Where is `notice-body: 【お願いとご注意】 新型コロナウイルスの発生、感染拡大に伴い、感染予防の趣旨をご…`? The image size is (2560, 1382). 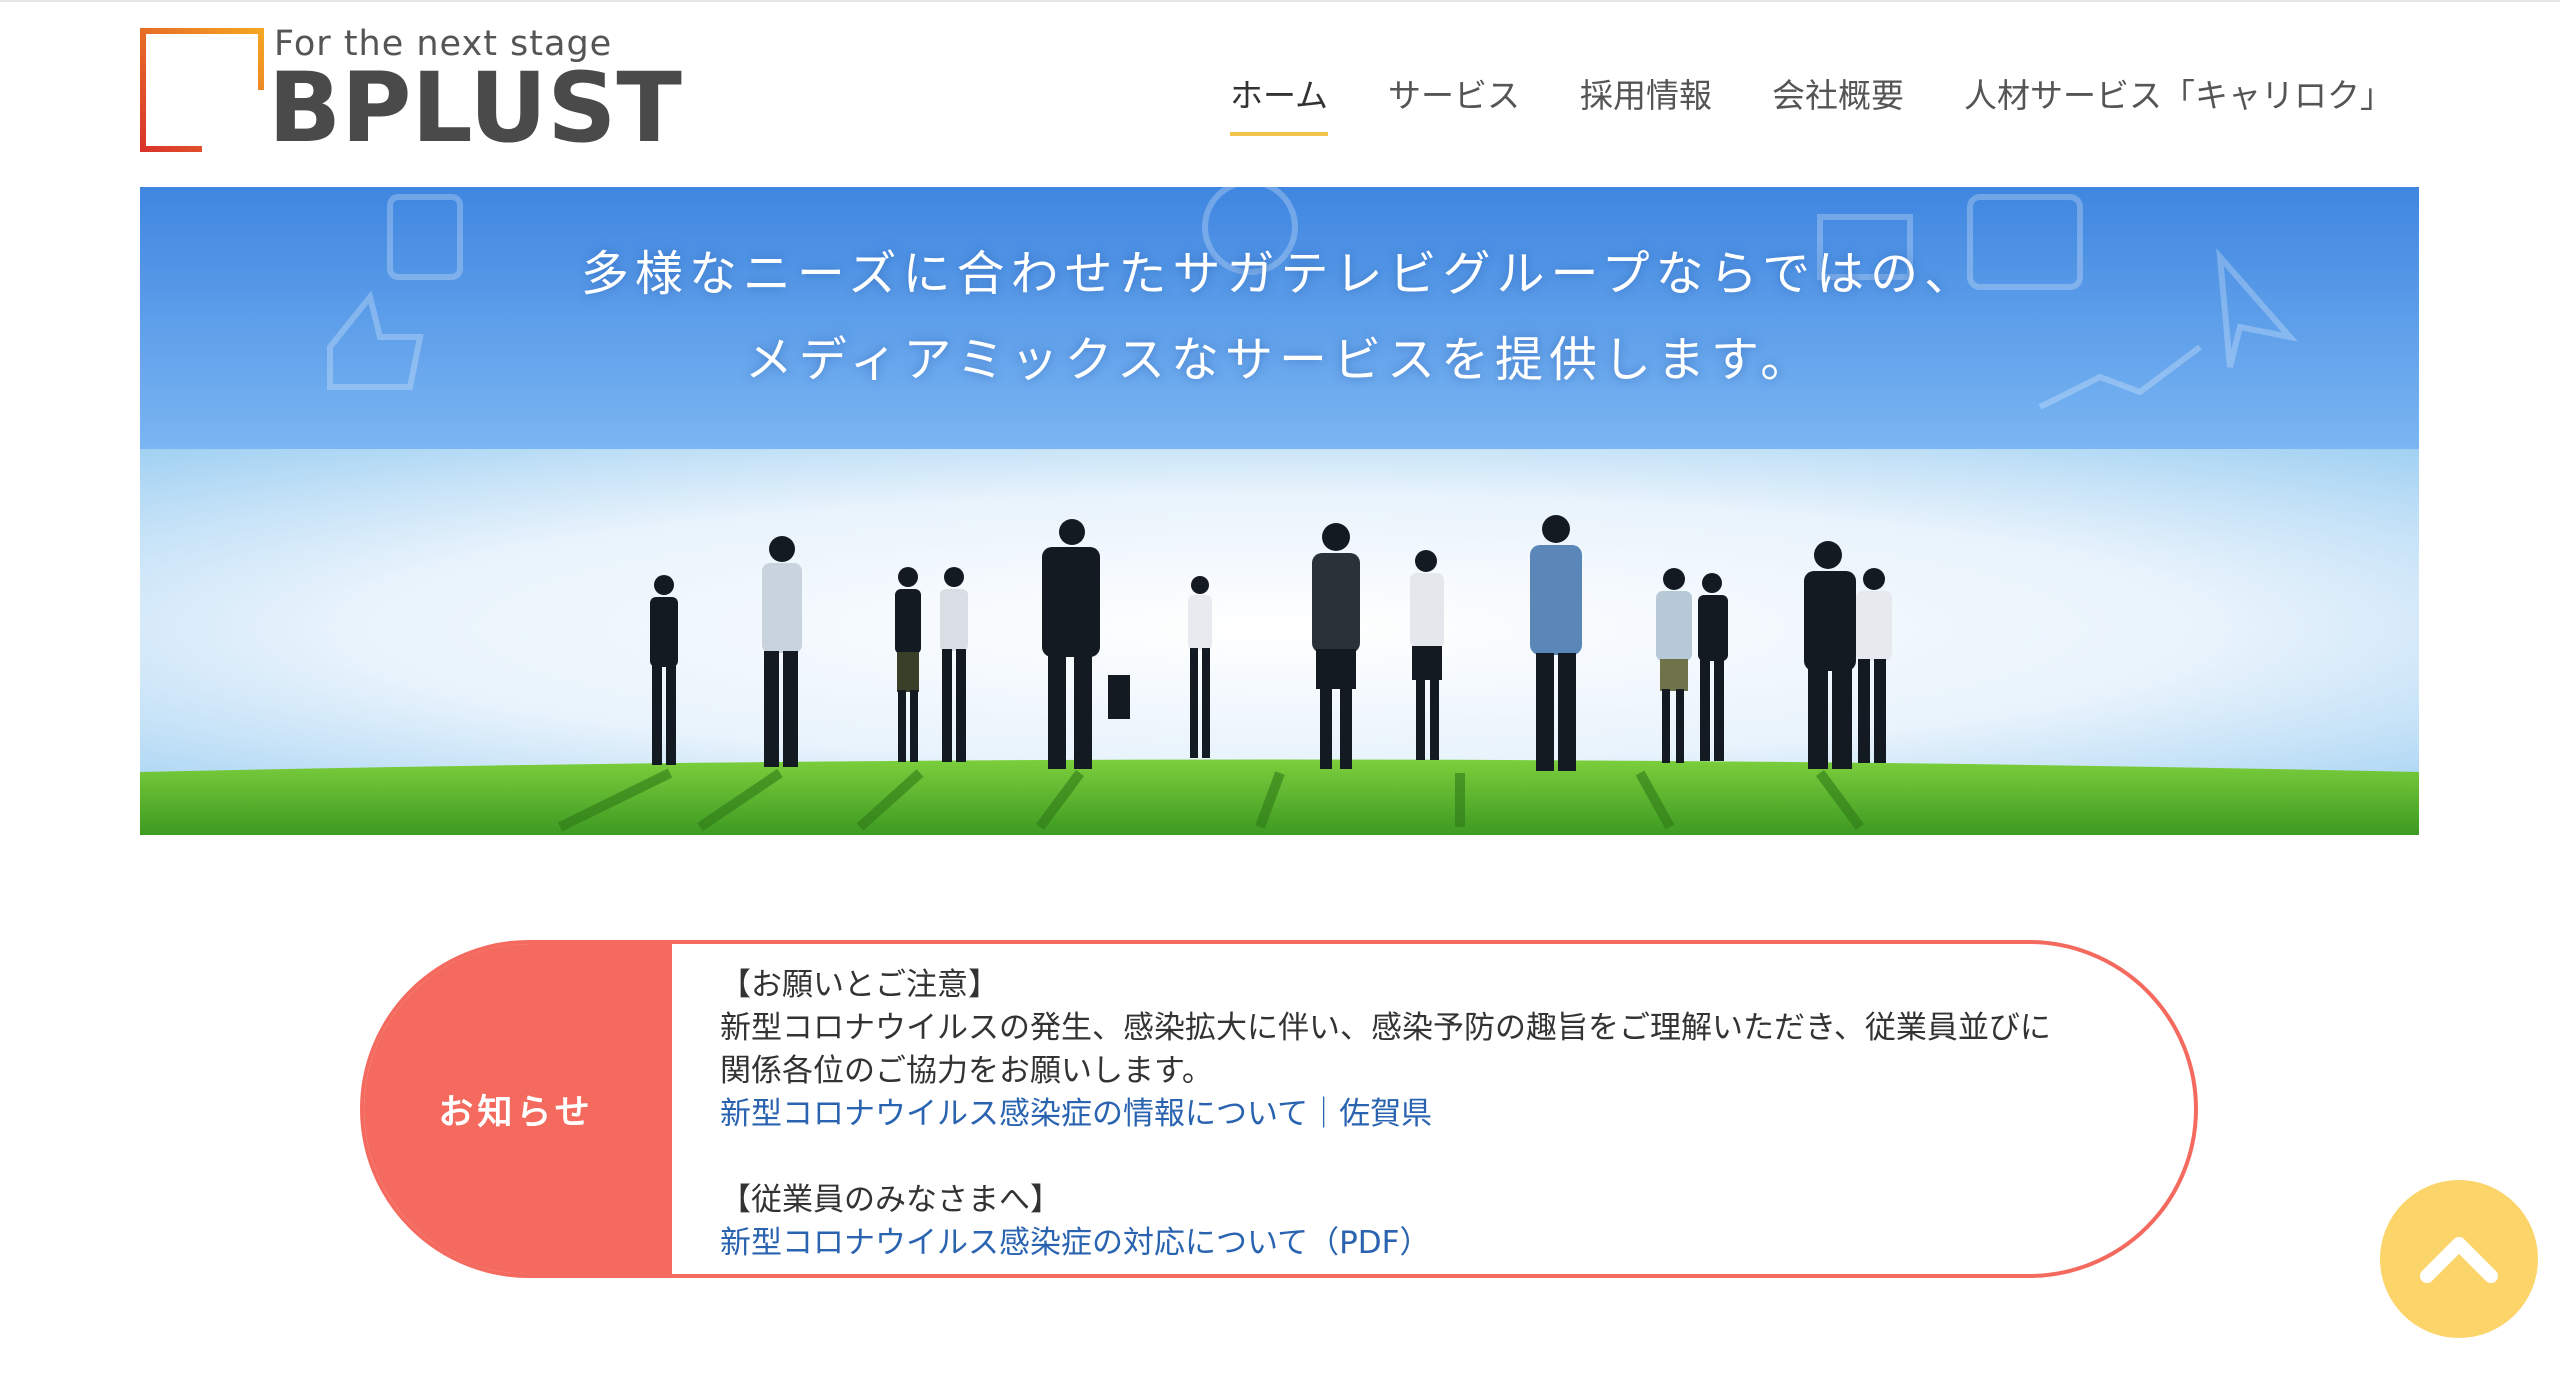
notice-body: 【お願いとご注意】 新型コロナウイルスの発生、感染拡大に伴い、感染予防の趣旨をご… is located at coordinates (1440, 1114).